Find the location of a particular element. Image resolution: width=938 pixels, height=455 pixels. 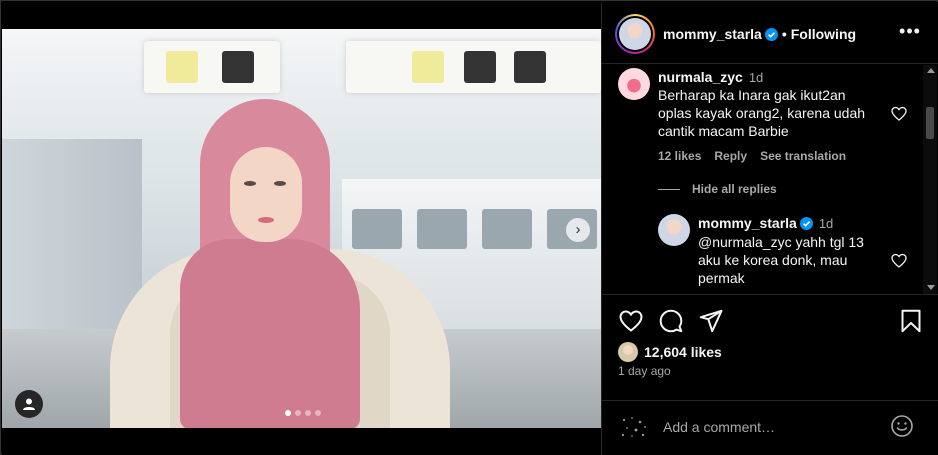

comment-username: nurmala_zyc is located at coordinates (700, 77).